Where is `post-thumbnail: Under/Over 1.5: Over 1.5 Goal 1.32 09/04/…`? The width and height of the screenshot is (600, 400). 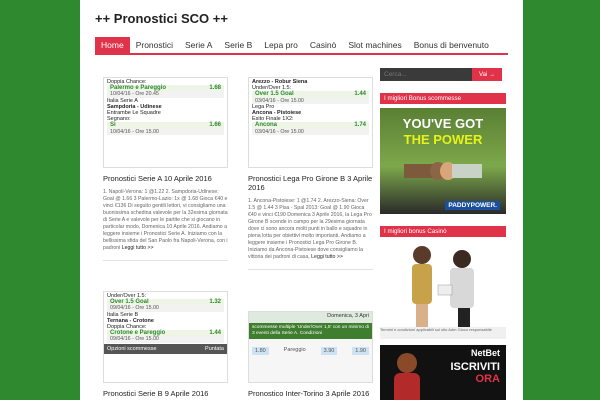
post-thumbnail: Under/Over 1.5: Over 1.5 Goal 1.32 09/04/… is located at coordinates (165, 337).